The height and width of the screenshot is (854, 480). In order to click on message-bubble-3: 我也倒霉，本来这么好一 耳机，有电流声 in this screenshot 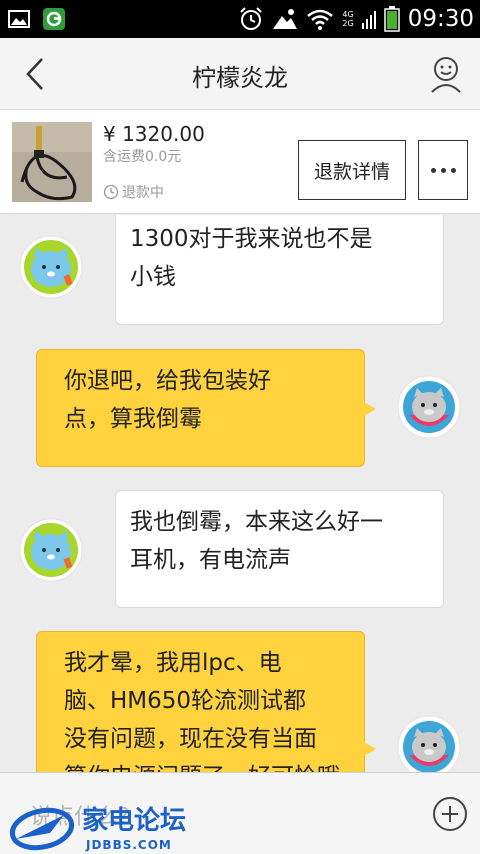, I will do `click(279, 549)`.